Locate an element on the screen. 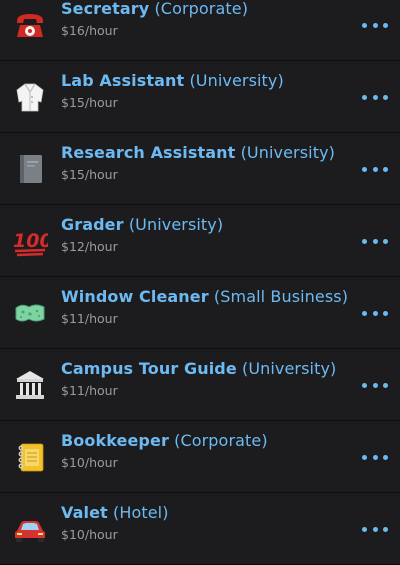  hundred-points-icon: 100 is located at coordinates (30, 241).